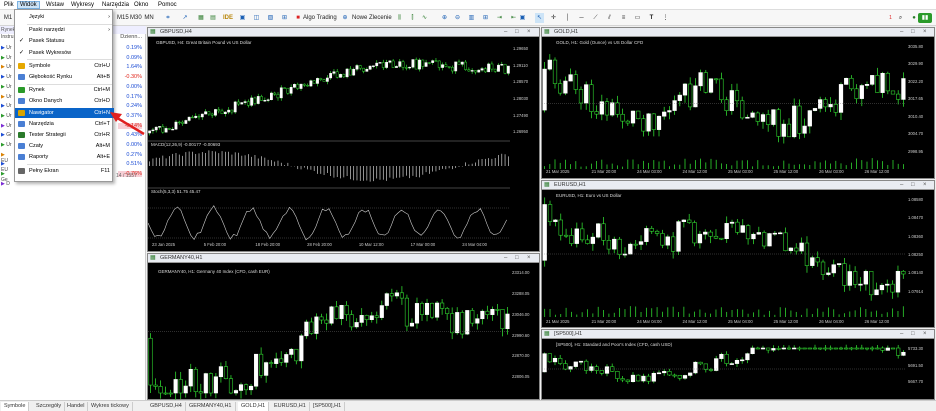  What do you see at coordinates (64, 124) in the screenshot?
I see `menu-item-narzędzia: Narzędzia Ctrl+T` at bounding box center [64, 124].